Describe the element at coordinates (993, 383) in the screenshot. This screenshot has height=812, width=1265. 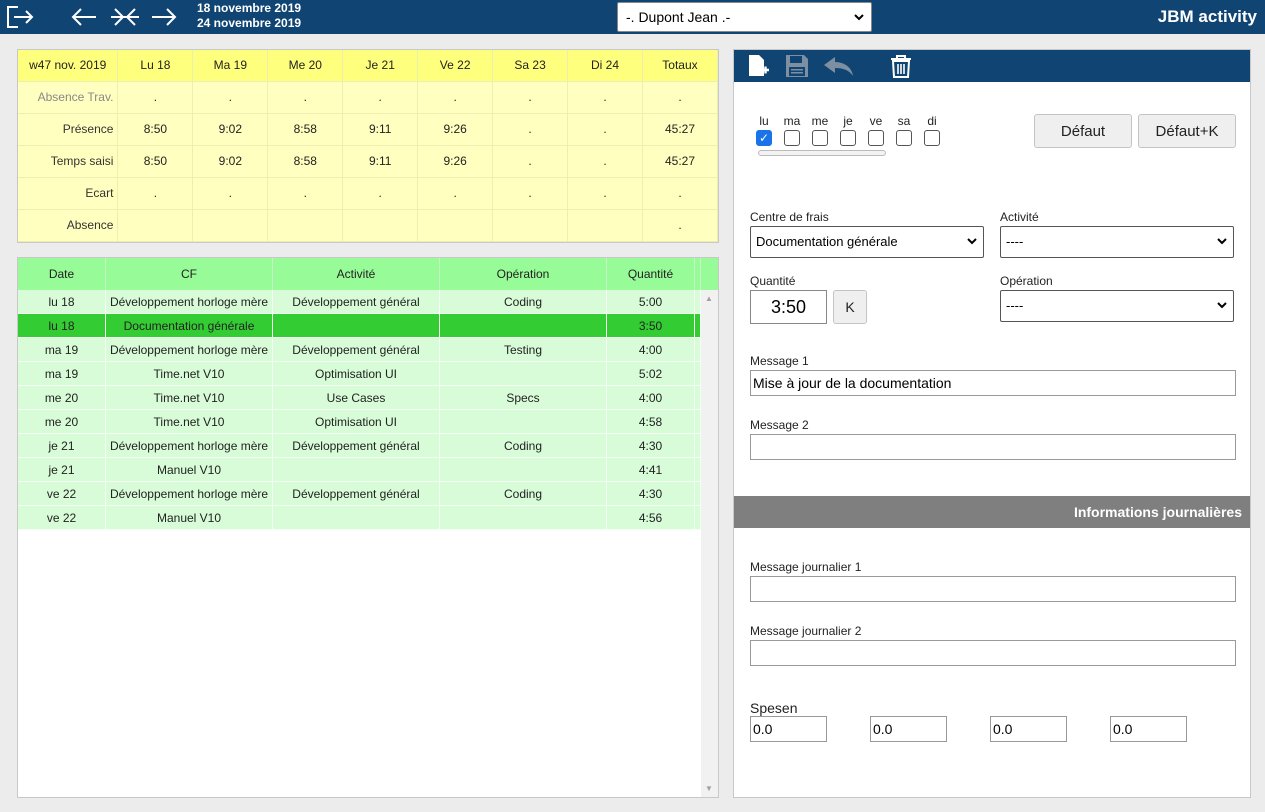
I see `message1-input: Mise à jour de la documentation` at that location.